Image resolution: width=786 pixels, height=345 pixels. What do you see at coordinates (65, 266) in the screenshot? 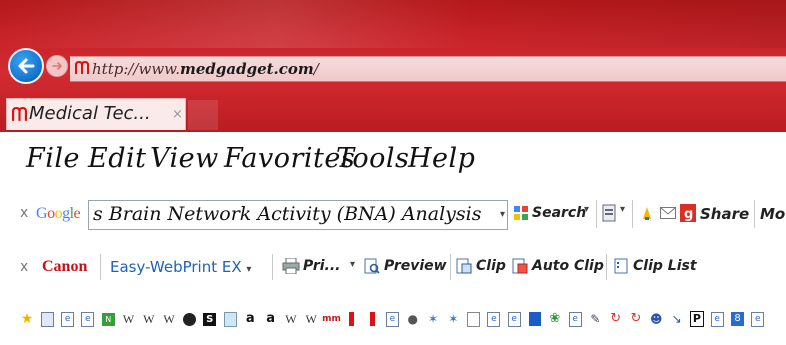
I see `canon-logo: Canon` at bounding box center [65, 266].